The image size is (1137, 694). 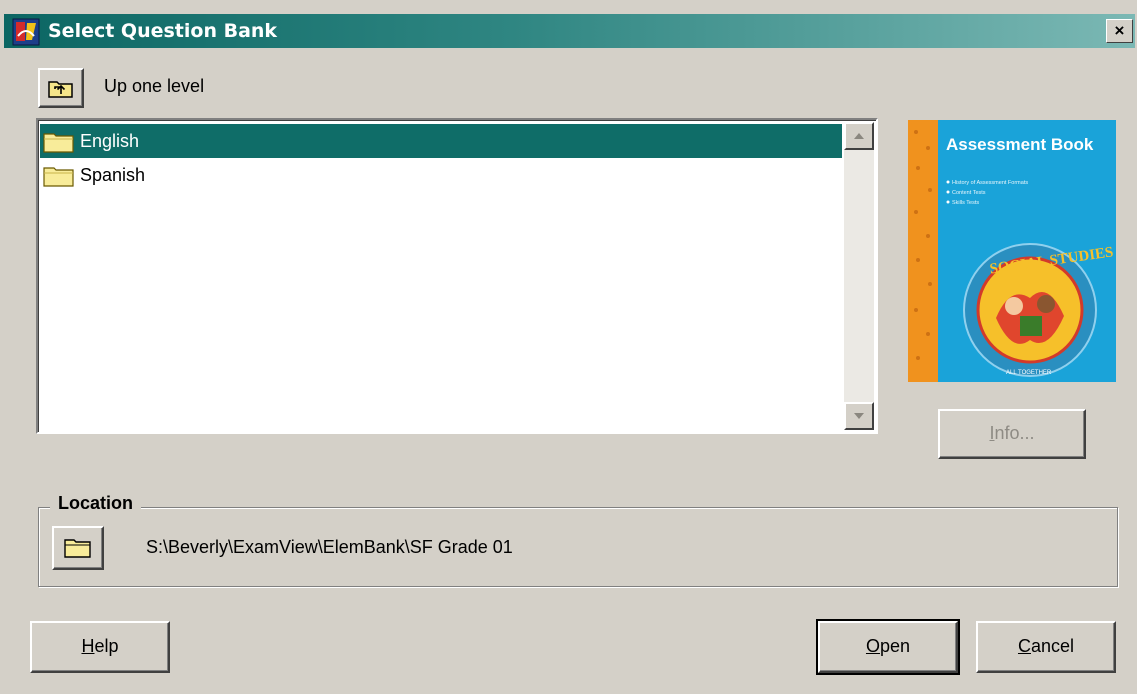 I want to click on cancel-button-label: Cancel, so click(x=1046, y=646).